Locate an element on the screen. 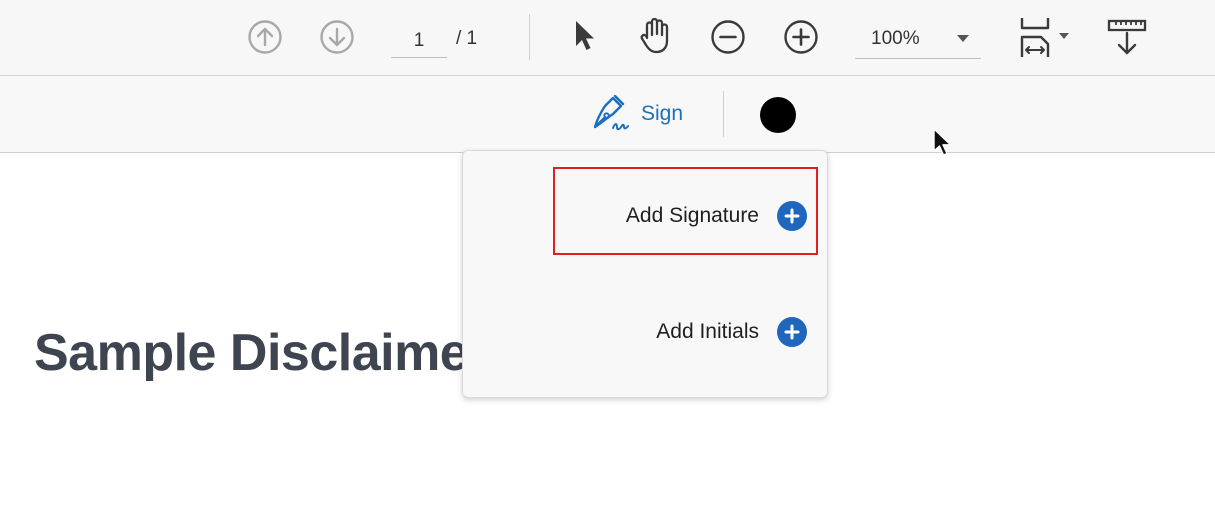 The height and width of the screenshot is (510, 1215). chevron-down-icon is located at coordinates (963, 38).